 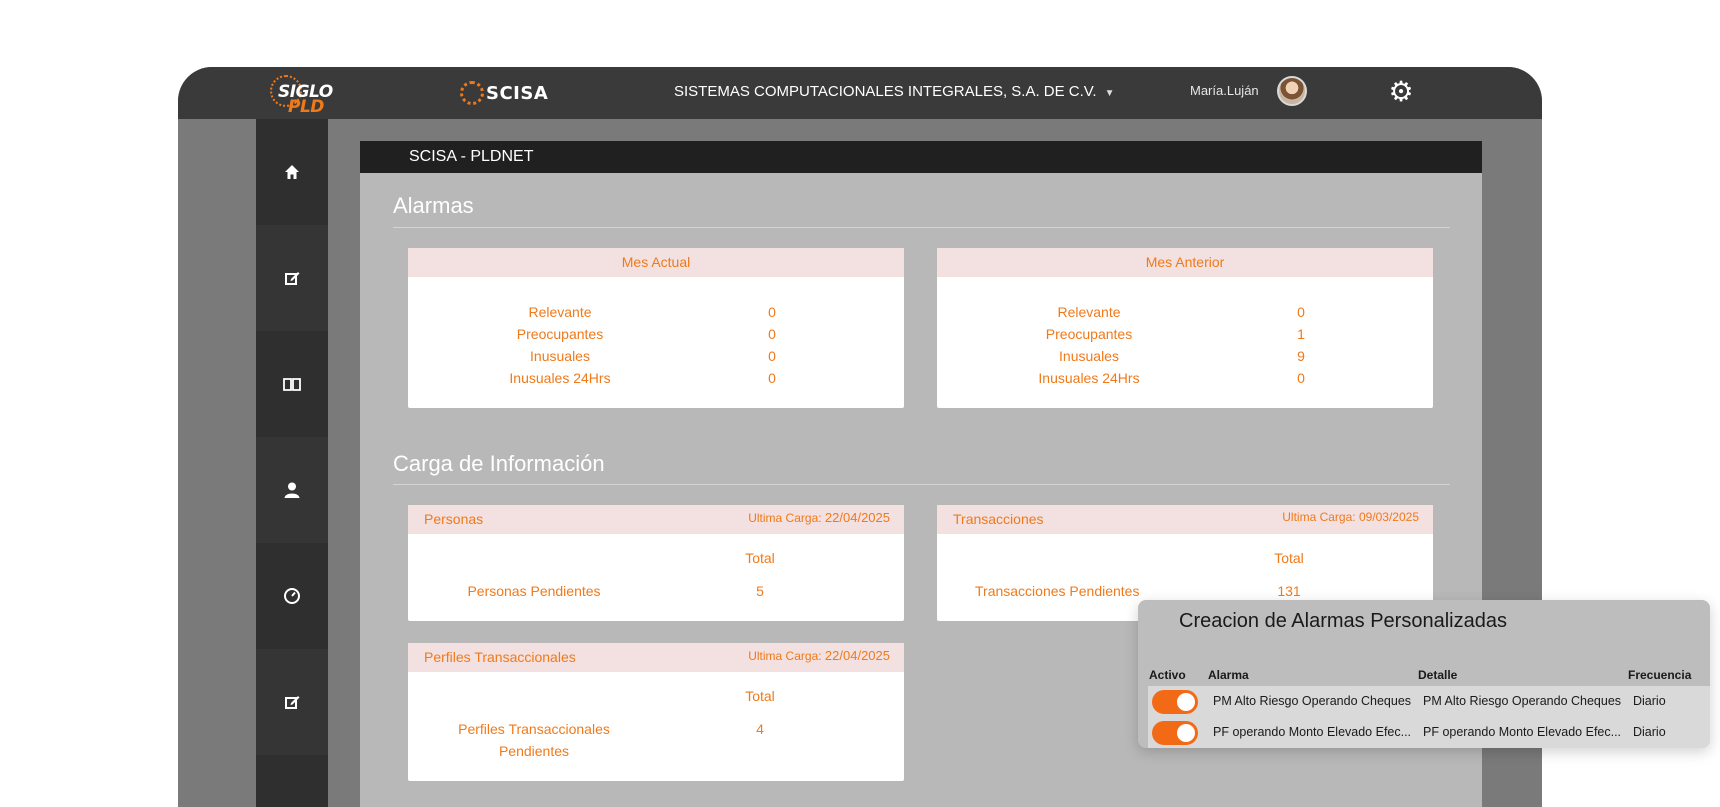 I want to click on siglo-pld-logo: SIGLO PLD, so click(x=309, y=95).